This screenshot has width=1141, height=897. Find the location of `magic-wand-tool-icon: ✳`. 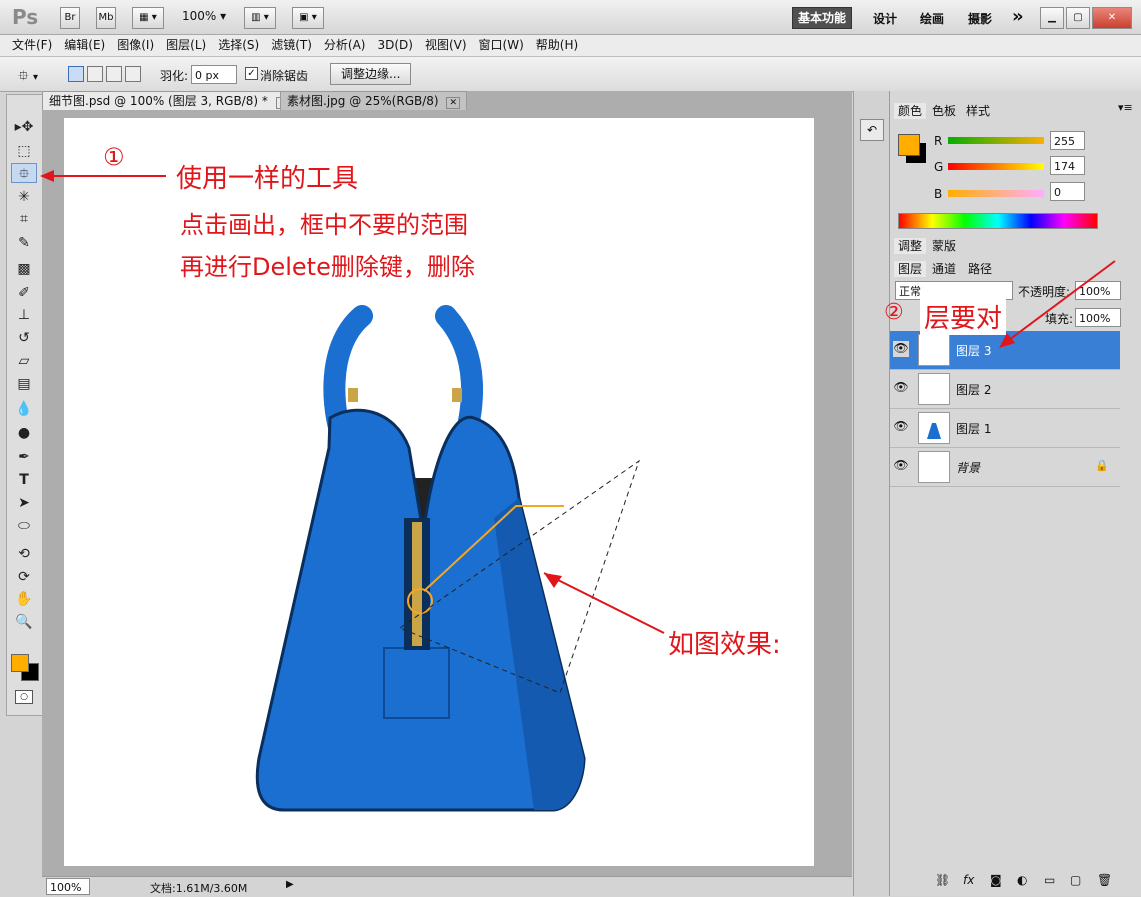

magic-wand-tool-icon: ✳ is located at coordinates (24, 197).